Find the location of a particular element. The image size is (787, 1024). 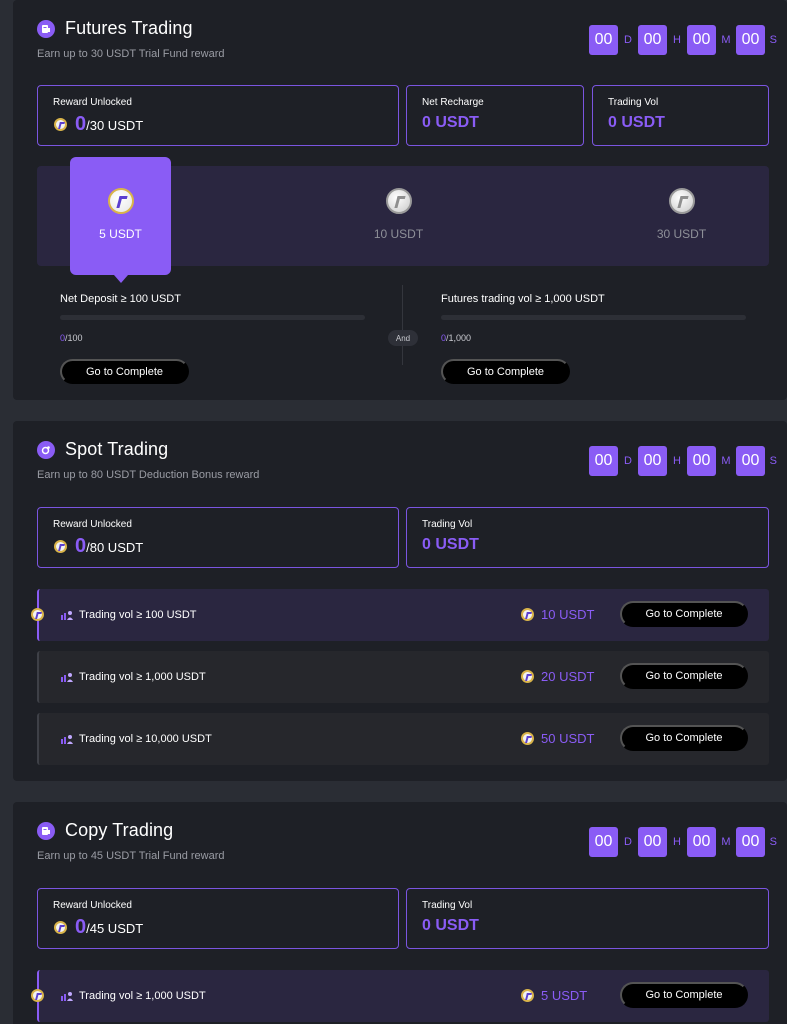

tier-10-usdt: 10 USDT is located at coordinates (398, 220).